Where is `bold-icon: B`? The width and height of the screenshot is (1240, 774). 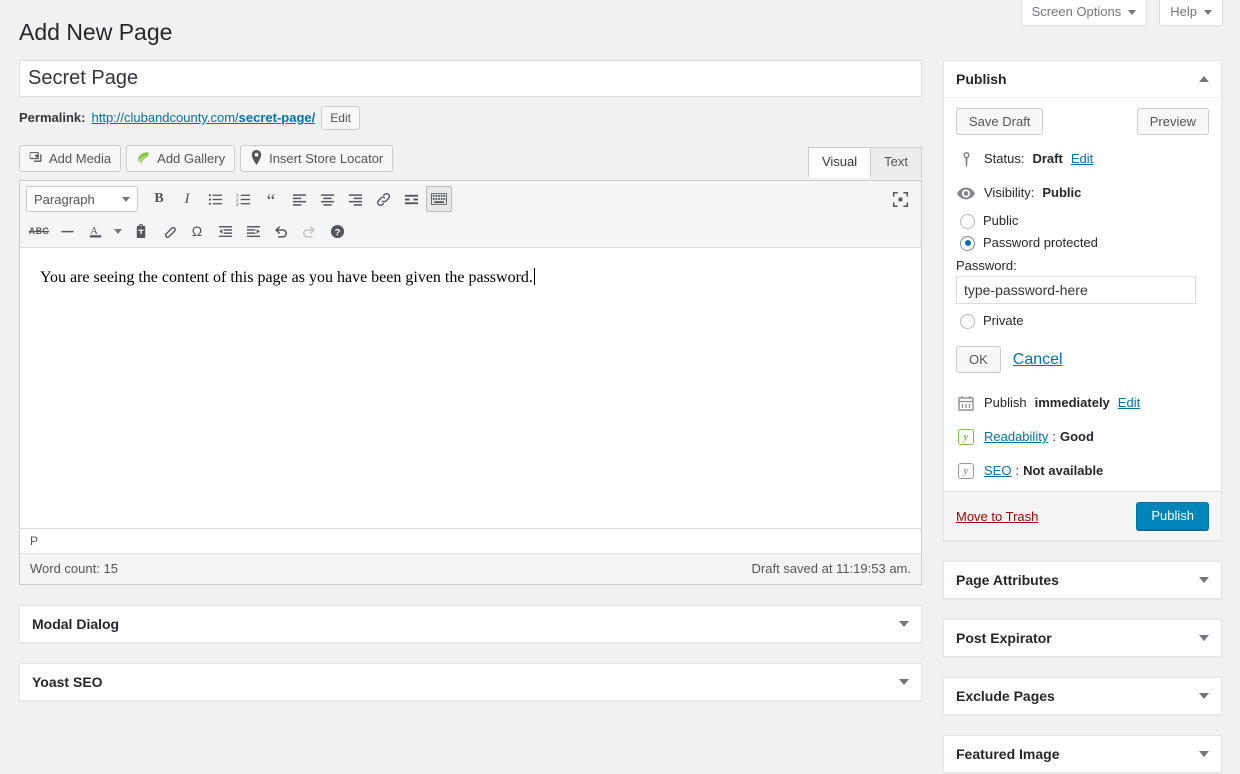
bold-icon: B is located at coordinates (159, 199).